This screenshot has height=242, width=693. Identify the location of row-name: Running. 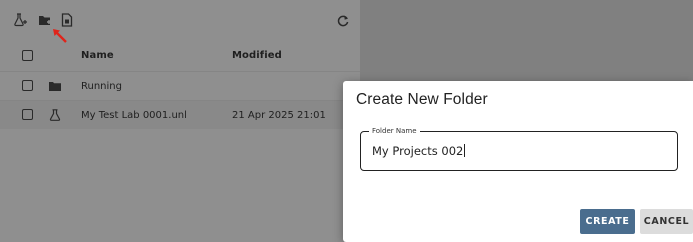
(101, 86).